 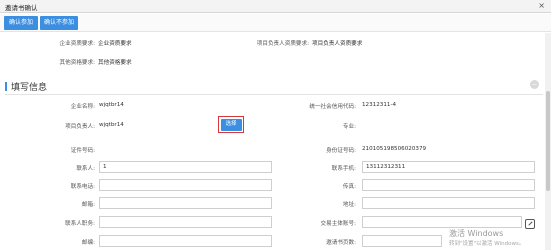 I want to click on title-label: 专业:, so click(x=349, y=127).